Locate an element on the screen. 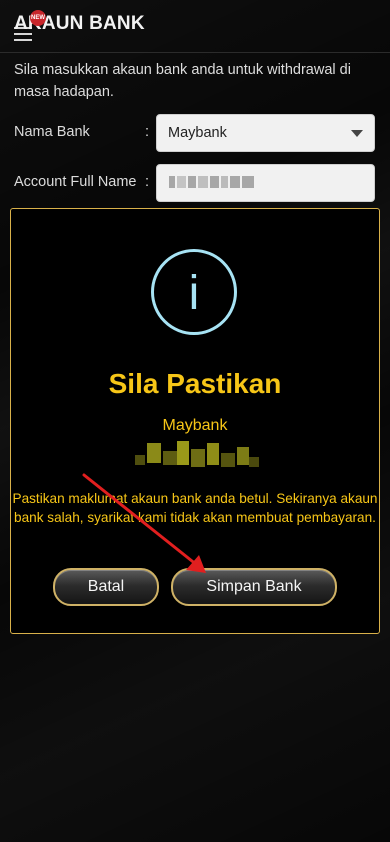  header: AKAUN BANK NEW is located at coordinates (195, 26).